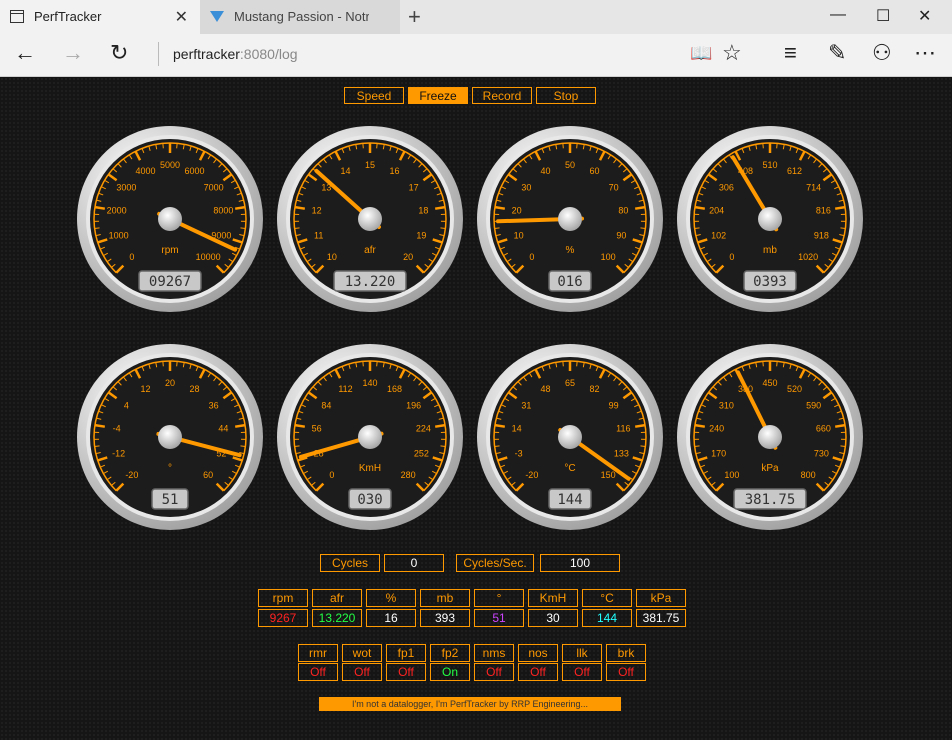 This screenshot has width=952, height=740. What do you see at coordinates (813, 187) in the screenshot?
I see `tick-label: 714` at bounding box center [813, 187].